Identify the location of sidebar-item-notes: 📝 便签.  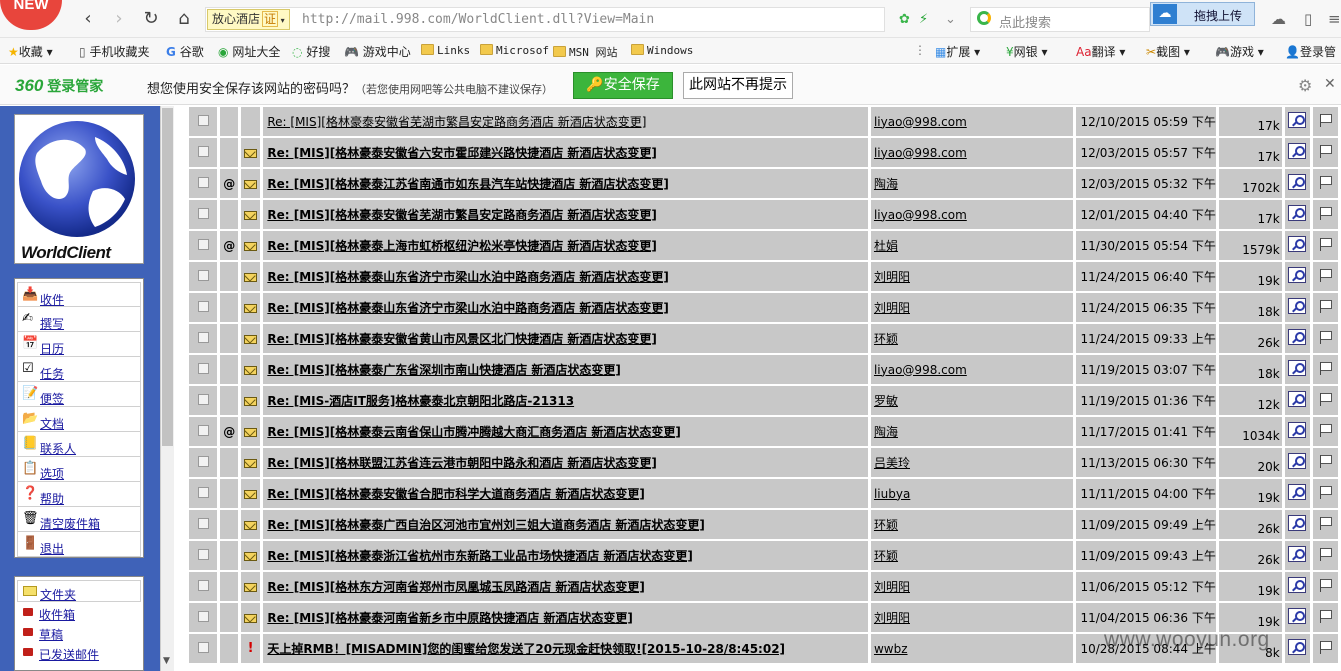
(79, 394).